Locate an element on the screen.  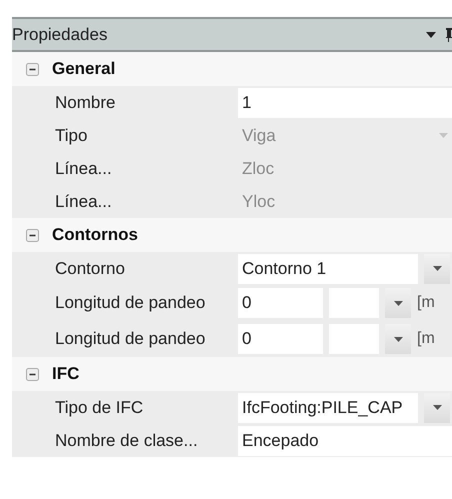
text-field: Encepado is located at coordinates (345, 441).